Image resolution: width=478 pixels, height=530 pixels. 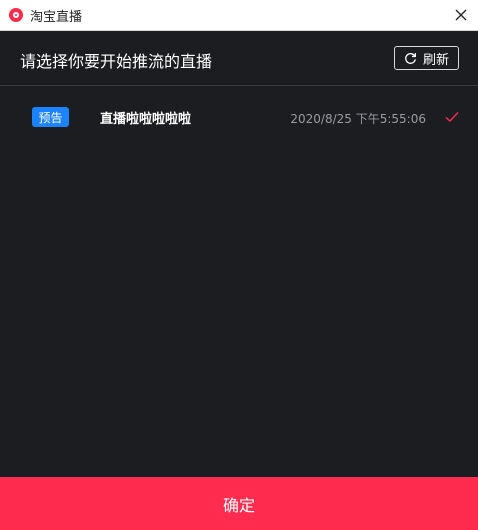 I want to click on live-name: 直播啦啦啦啦啦, so click(x=146, y=119).